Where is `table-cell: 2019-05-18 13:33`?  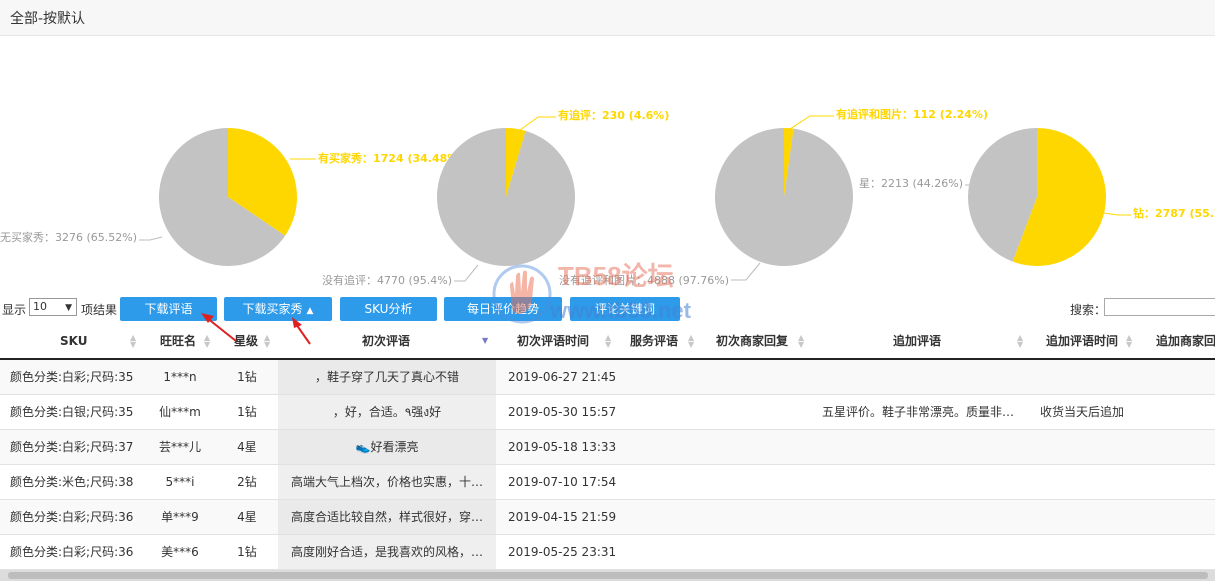 table-cell: 2019-05-18 13:33 is located at coordinates (562, 447).